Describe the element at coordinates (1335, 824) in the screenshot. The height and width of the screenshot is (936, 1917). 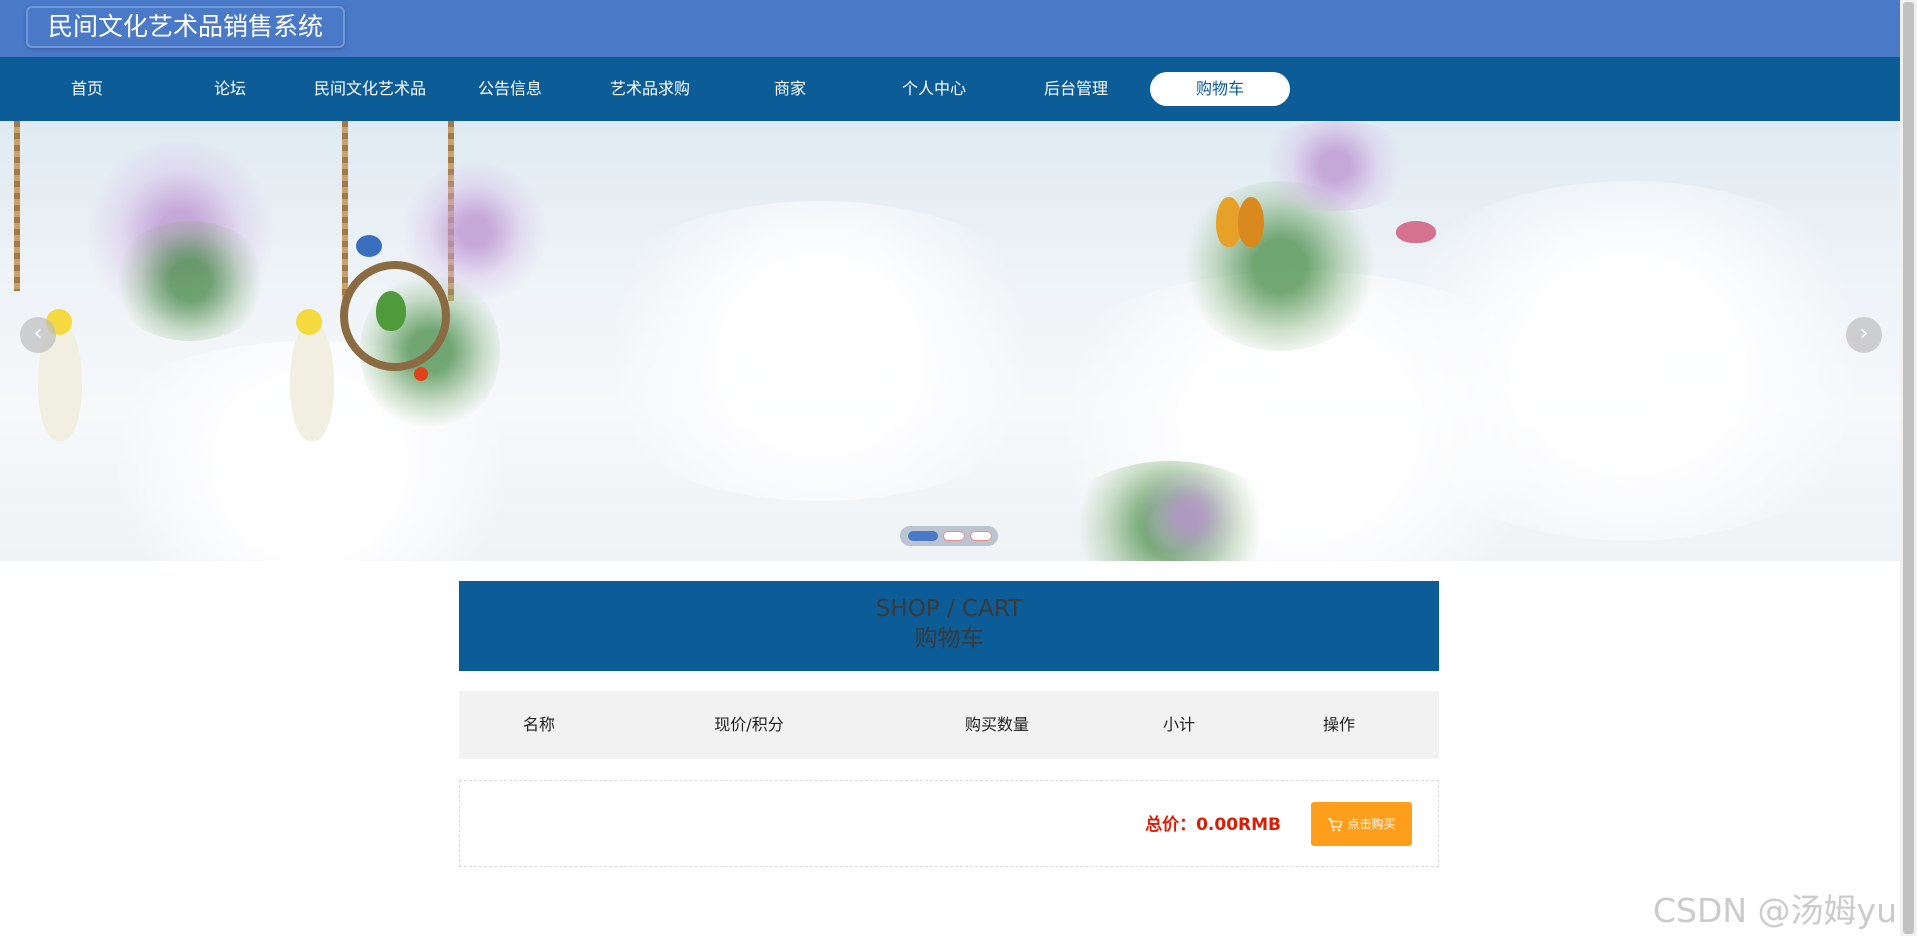
I see `cart-icon` at that location.